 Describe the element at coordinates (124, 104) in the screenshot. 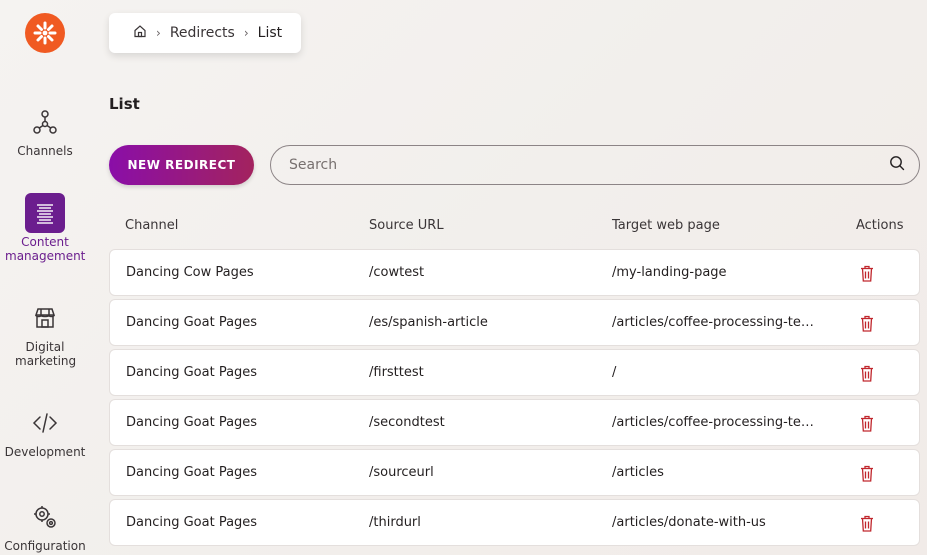

I see `page-title: List` at that location.